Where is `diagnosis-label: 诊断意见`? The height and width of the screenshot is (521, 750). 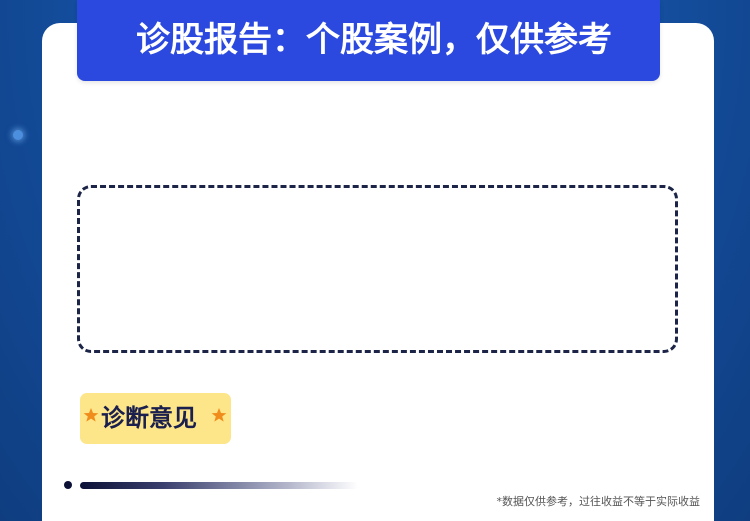
diagnosis-label: 诊断意见 is located at coordinates (149, 418).